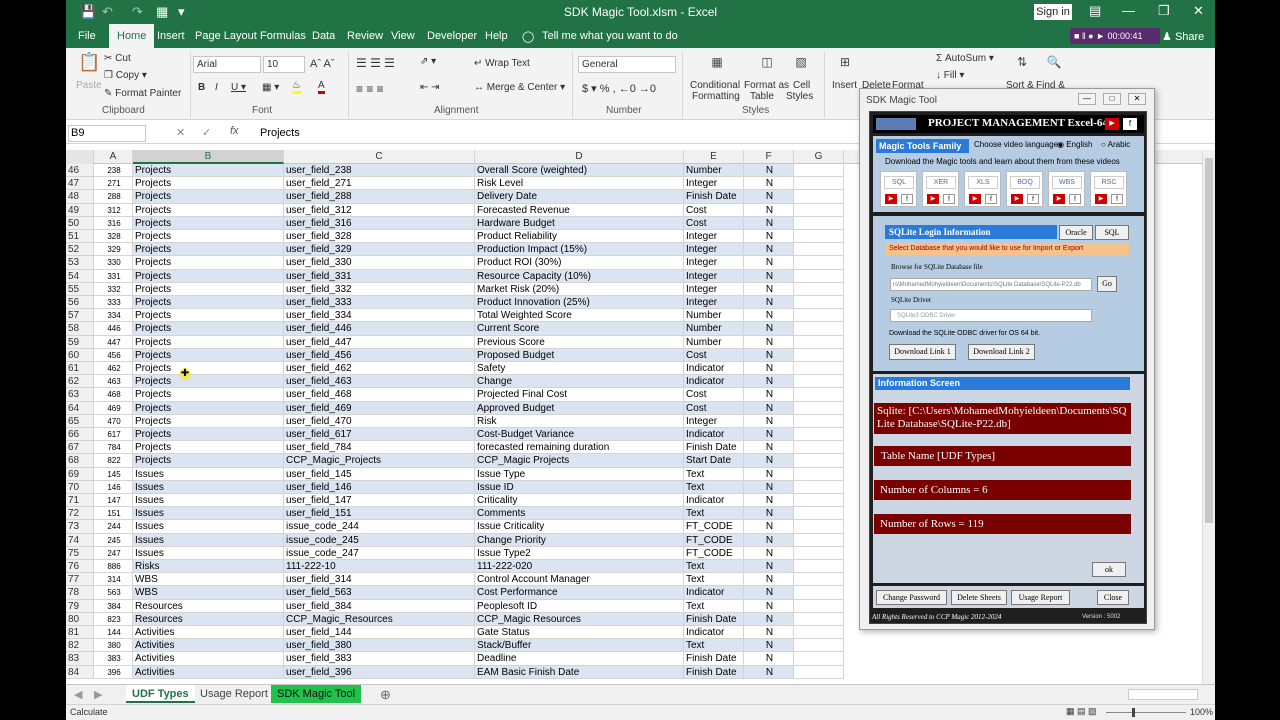  I want to click on dialog-minimize-icon: —, so click(1087, 99).